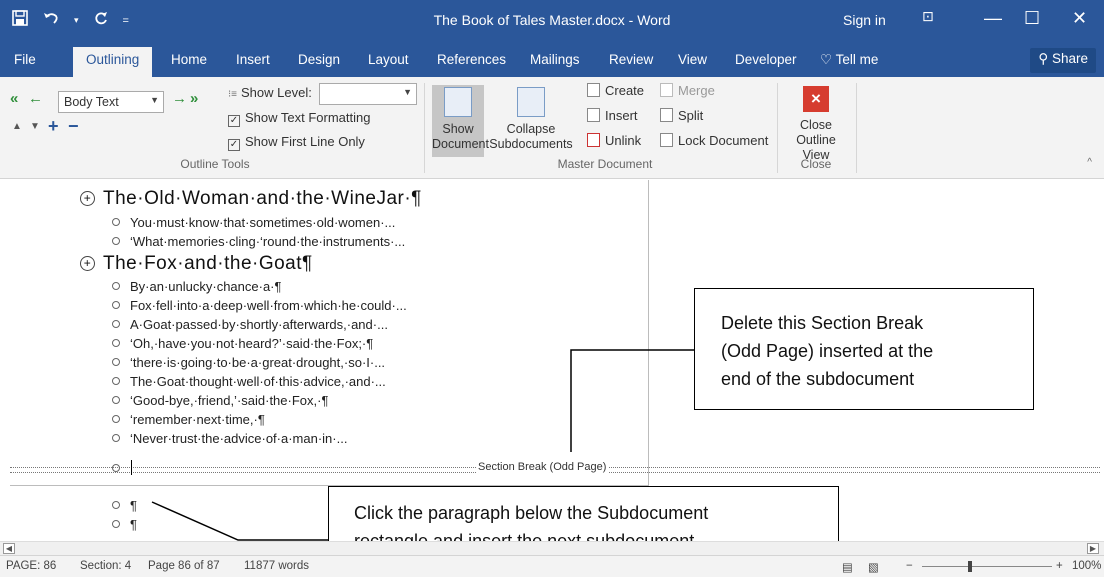  I want to click on group-label-close: Close, so click(816, 164).